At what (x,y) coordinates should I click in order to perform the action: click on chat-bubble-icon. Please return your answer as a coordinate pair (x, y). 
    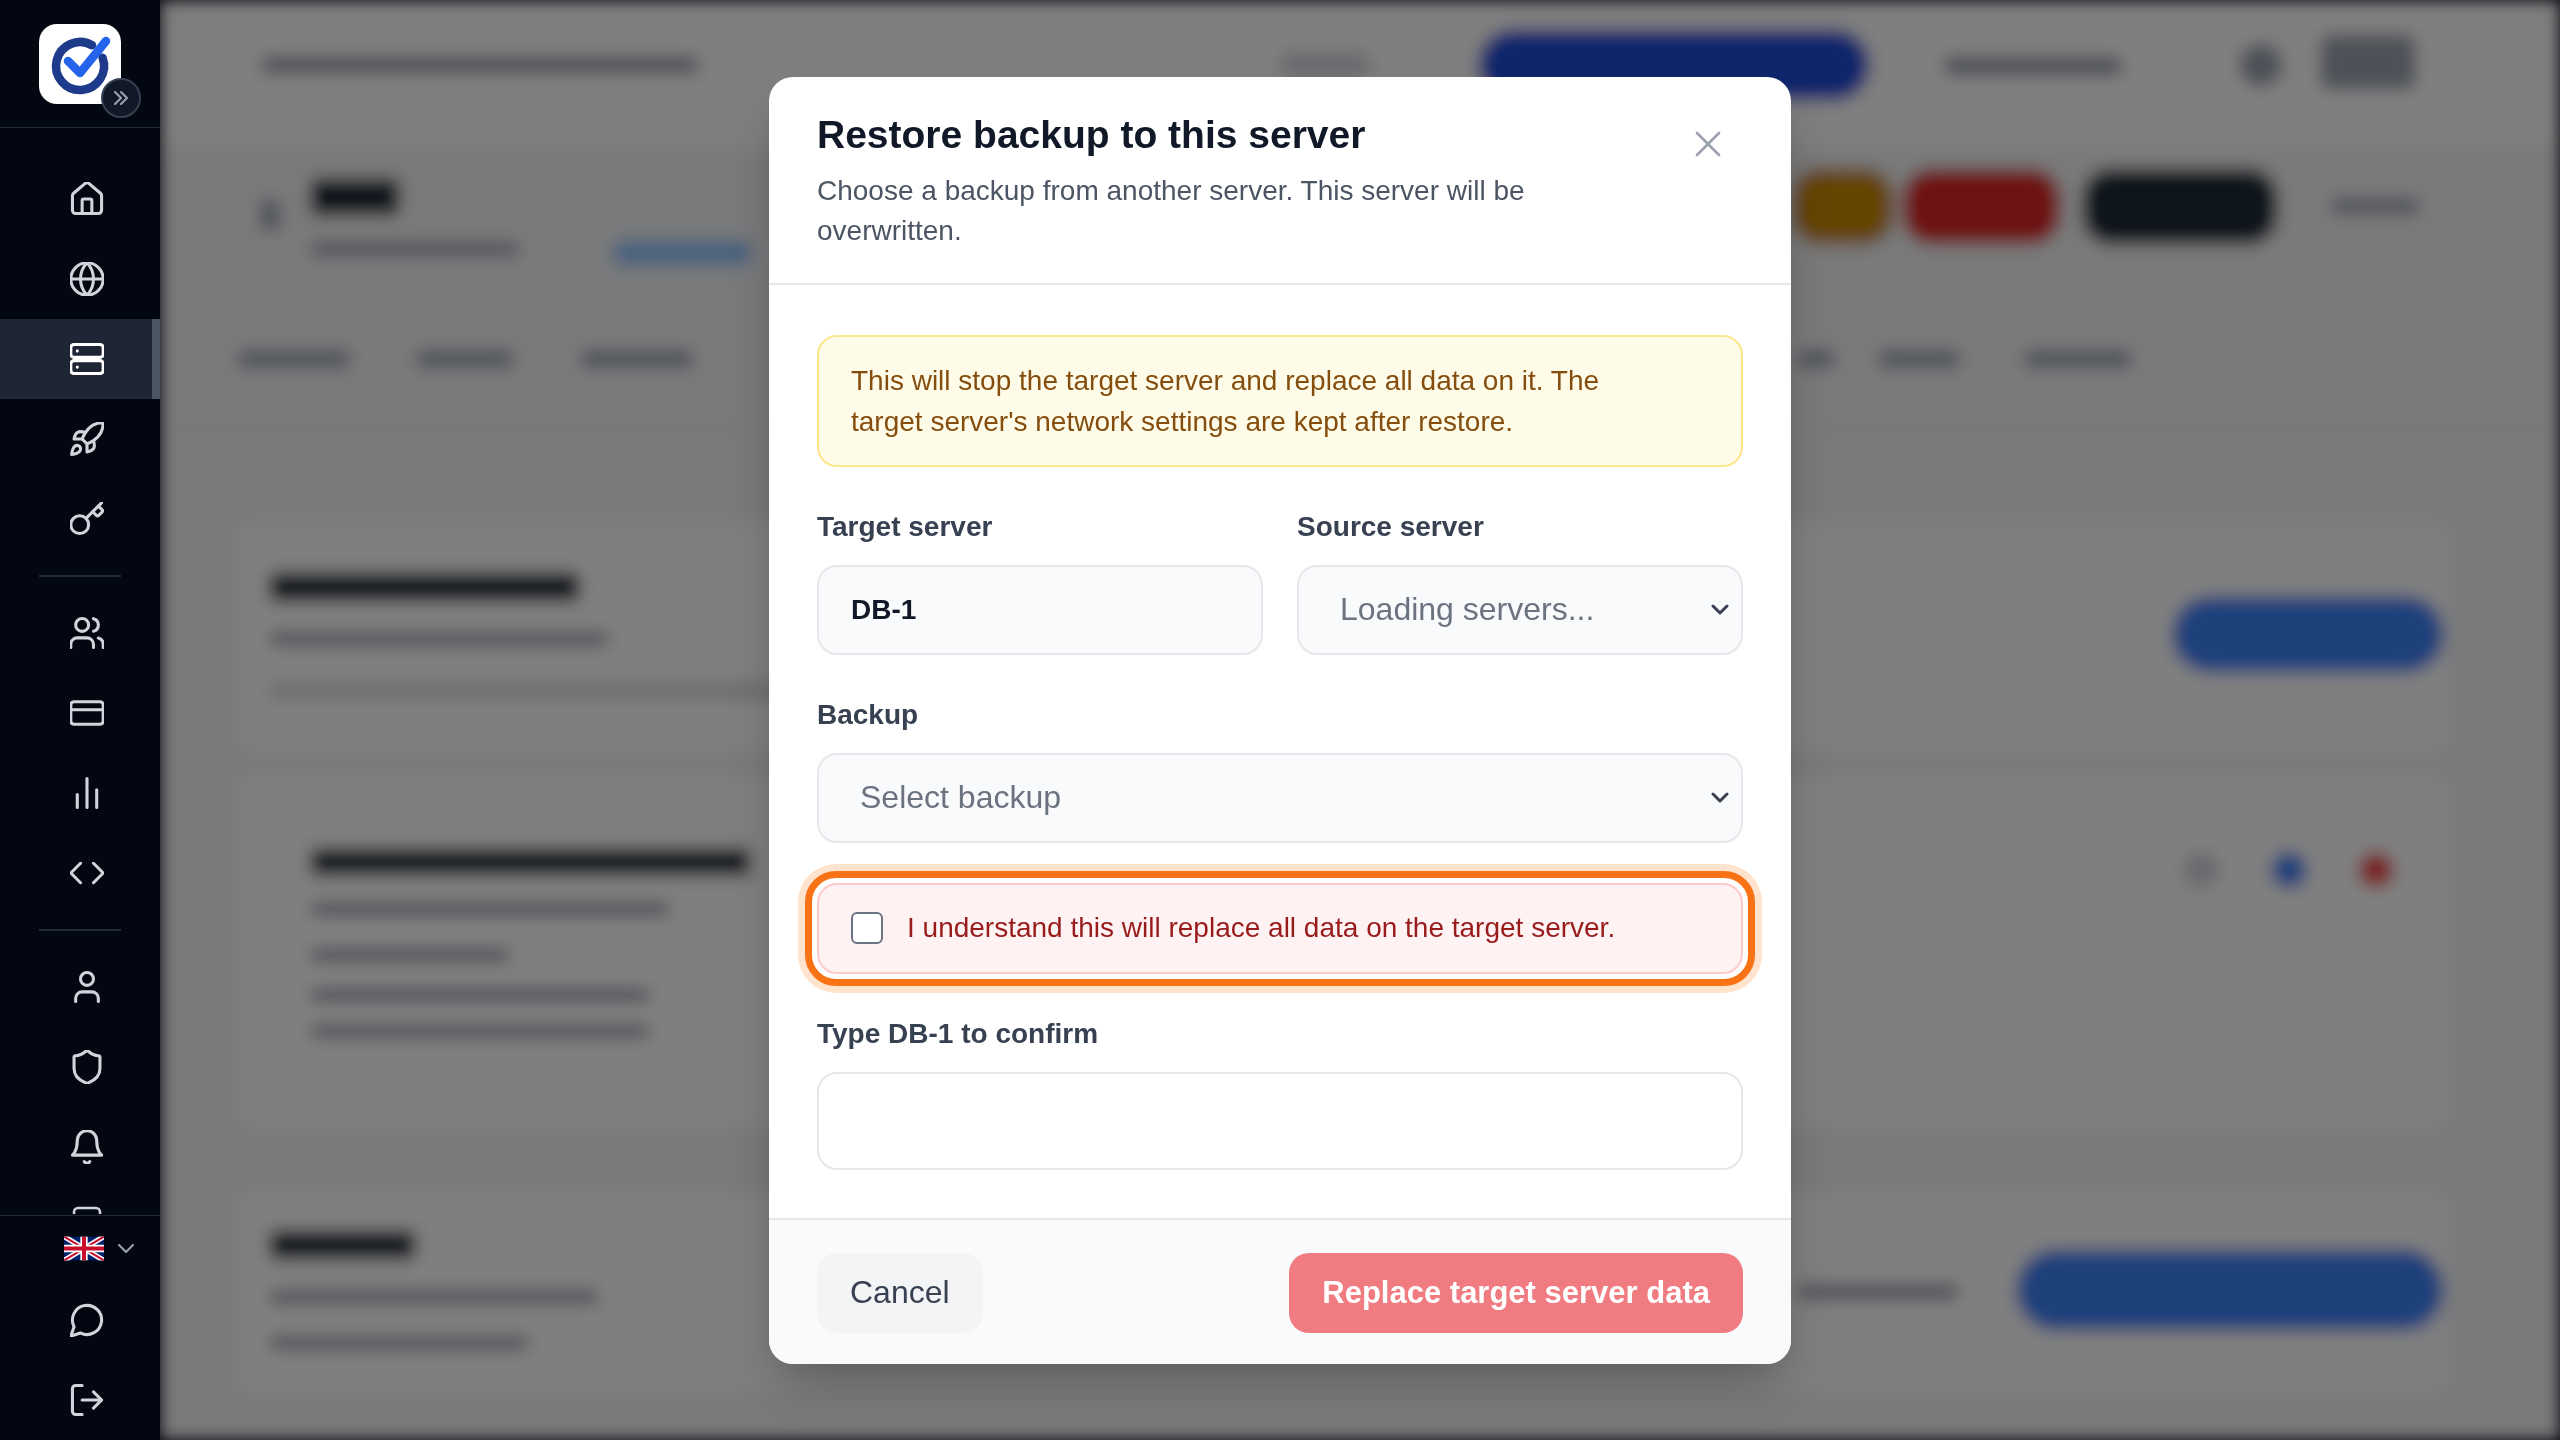
    Looking at the image, I should click on (87, 1320).